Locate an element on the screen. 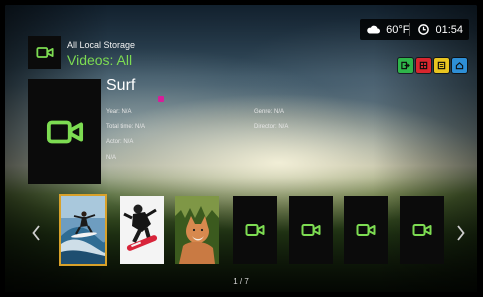  blue-key-button is located at coordinates (459, 65).